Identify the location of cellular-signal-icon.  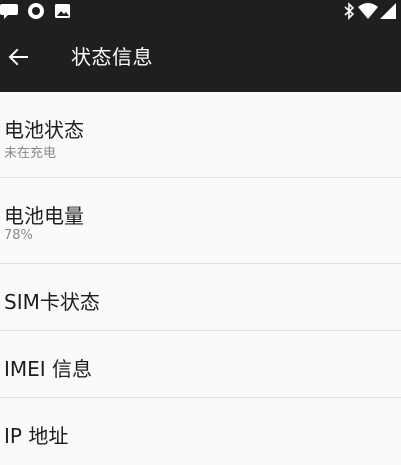
(388, 11).